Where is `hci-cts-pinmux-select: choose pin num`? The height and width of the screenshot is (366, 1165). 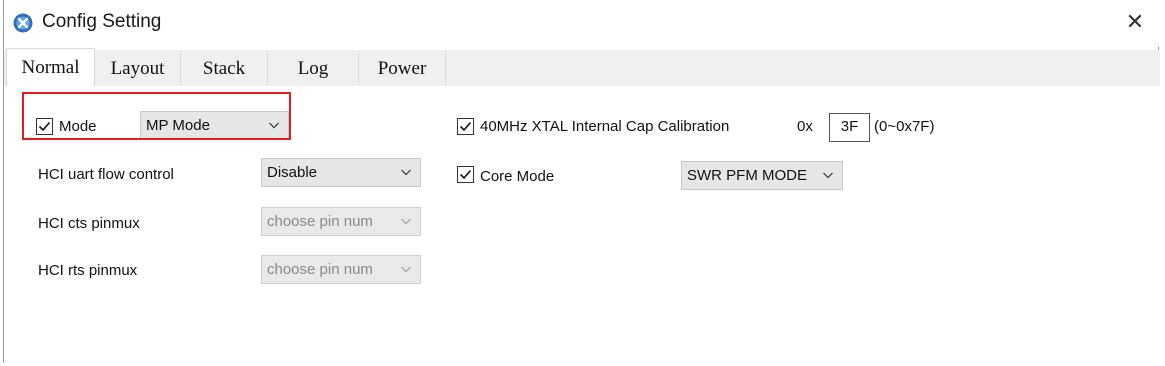 hci-cts-pinmux-select: choose pin num is located at coordinates (341, 221).